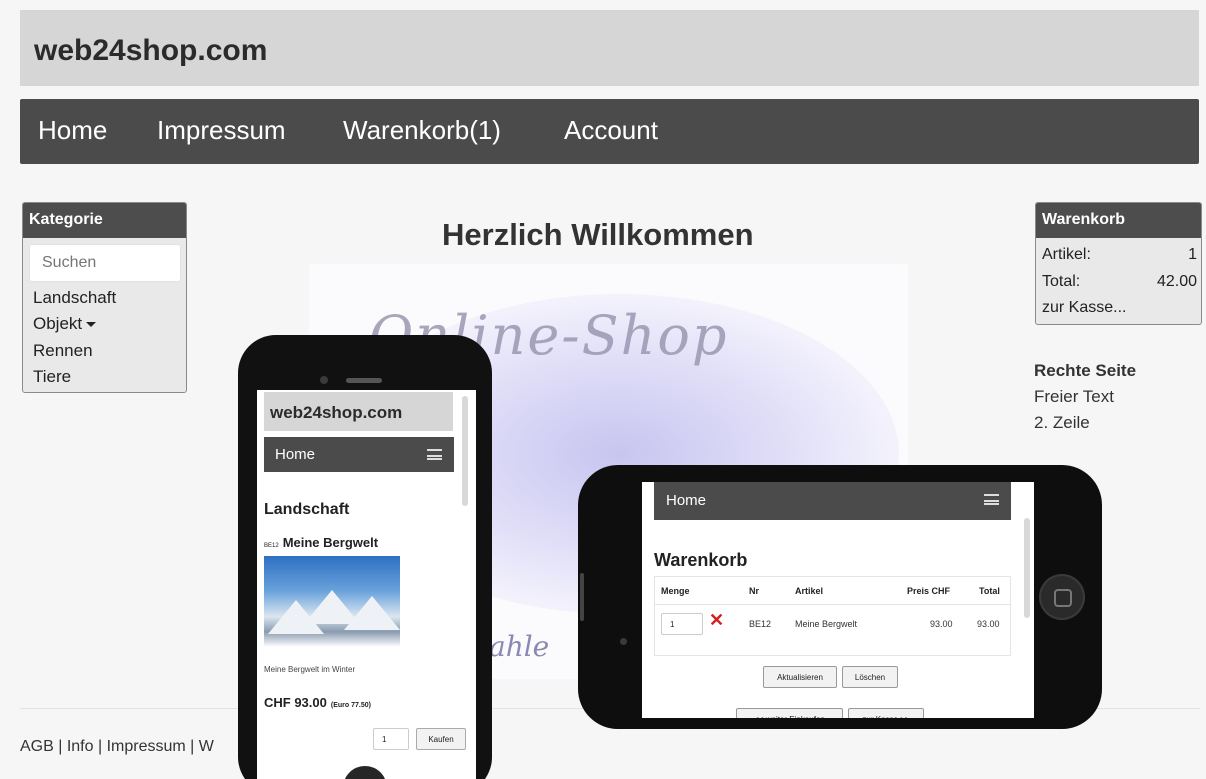 Image resolution: width=1206 pixels, height=779 pixels. I want to click on cart-quantity-input: 1, so click(682, 624).